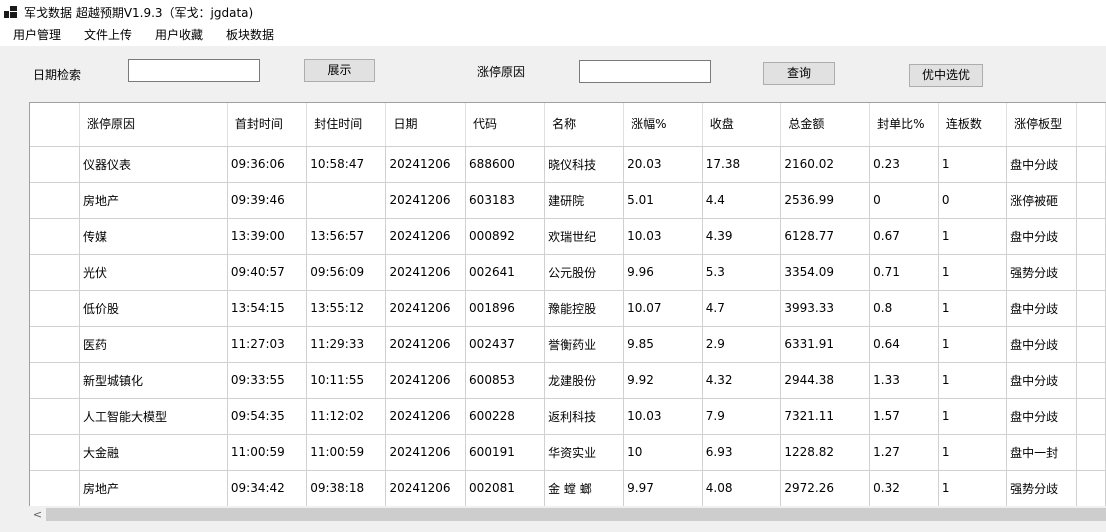 The height and width of the screenshot is (532, 1106). Describe the element at coordinates (584, 344) in the screenshot. I see `table-cell: 誉衡药业` at that location.